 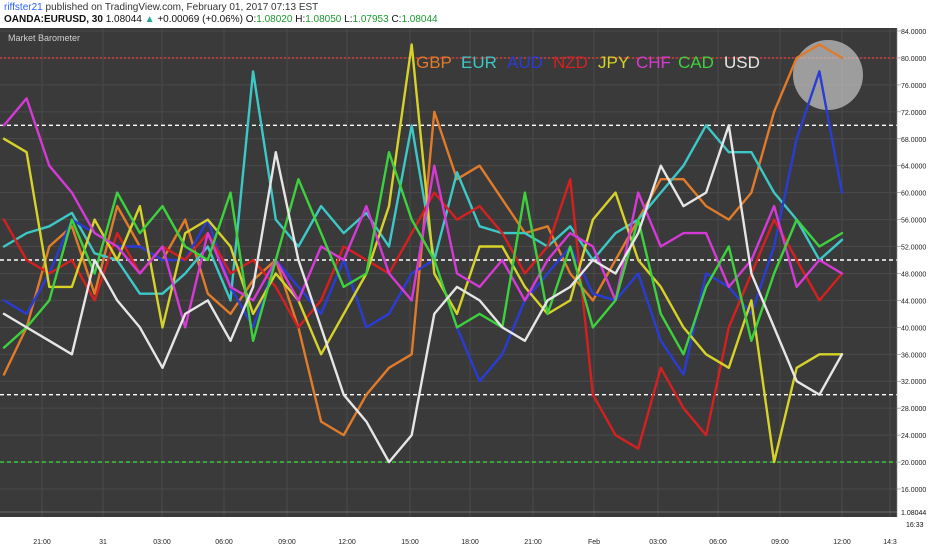 What do you see at coordinates (53, 19) in the screenshot?
I see `symbol-name: OANDA:EURUSD, 30` at bounding box center [53, 19].